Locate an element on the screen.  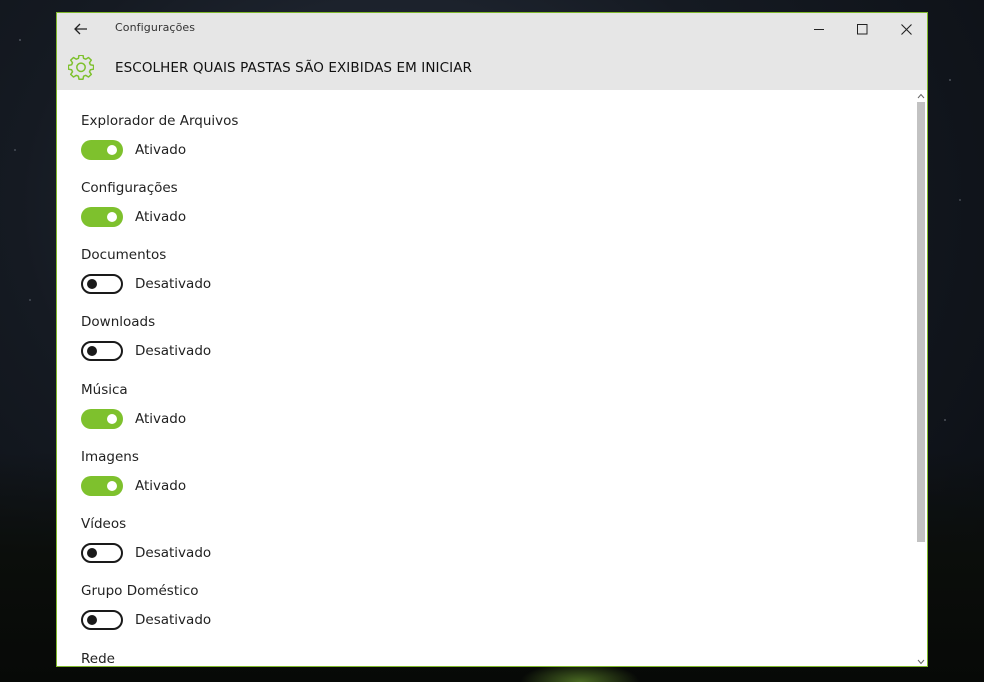
back-arrow-icon is located at coordinates (80, 29).